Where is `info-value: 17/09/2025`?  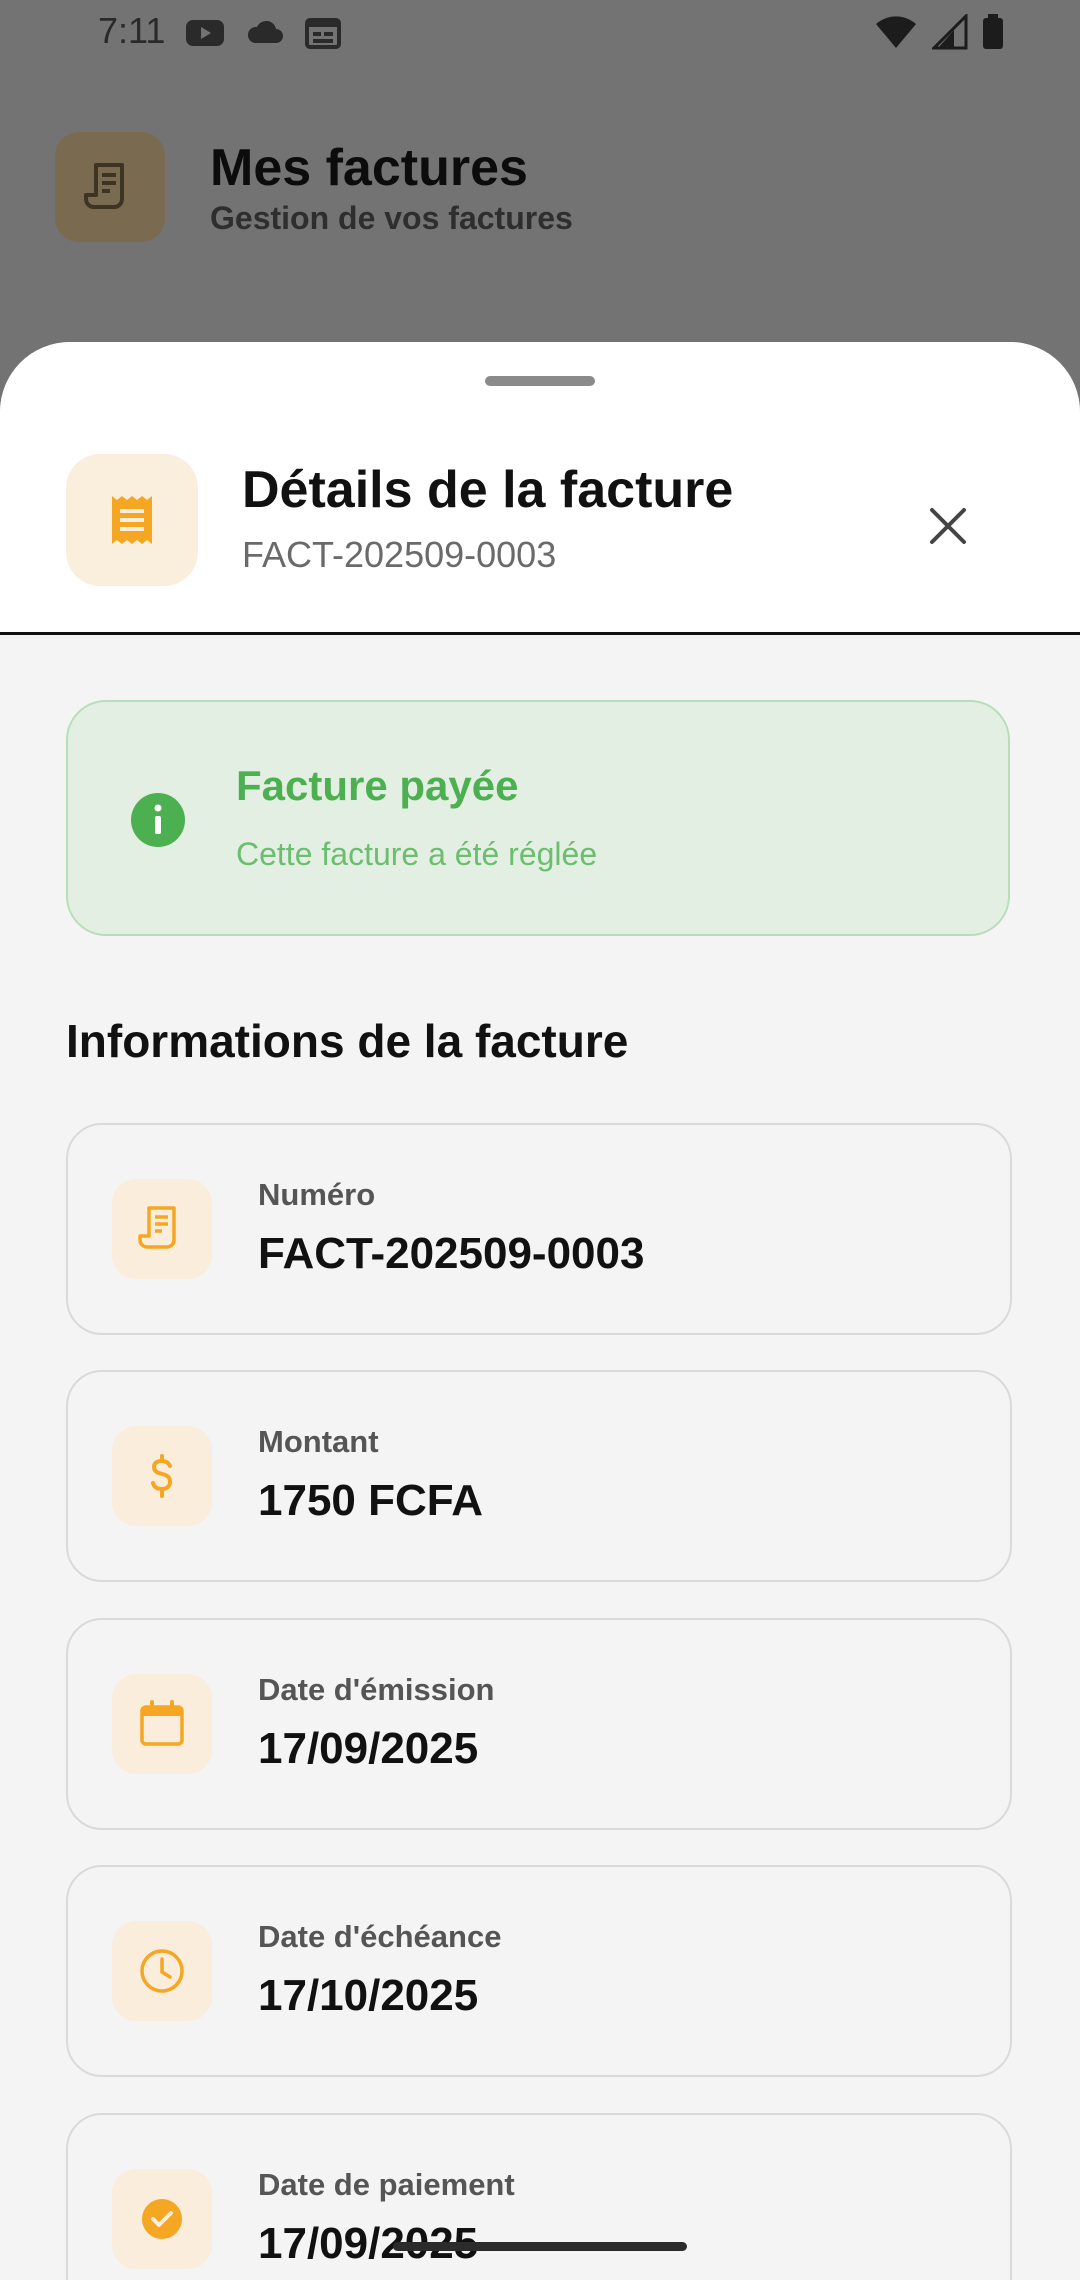
info-value: 17/09/2025 is located at coordinates (368, 1748).